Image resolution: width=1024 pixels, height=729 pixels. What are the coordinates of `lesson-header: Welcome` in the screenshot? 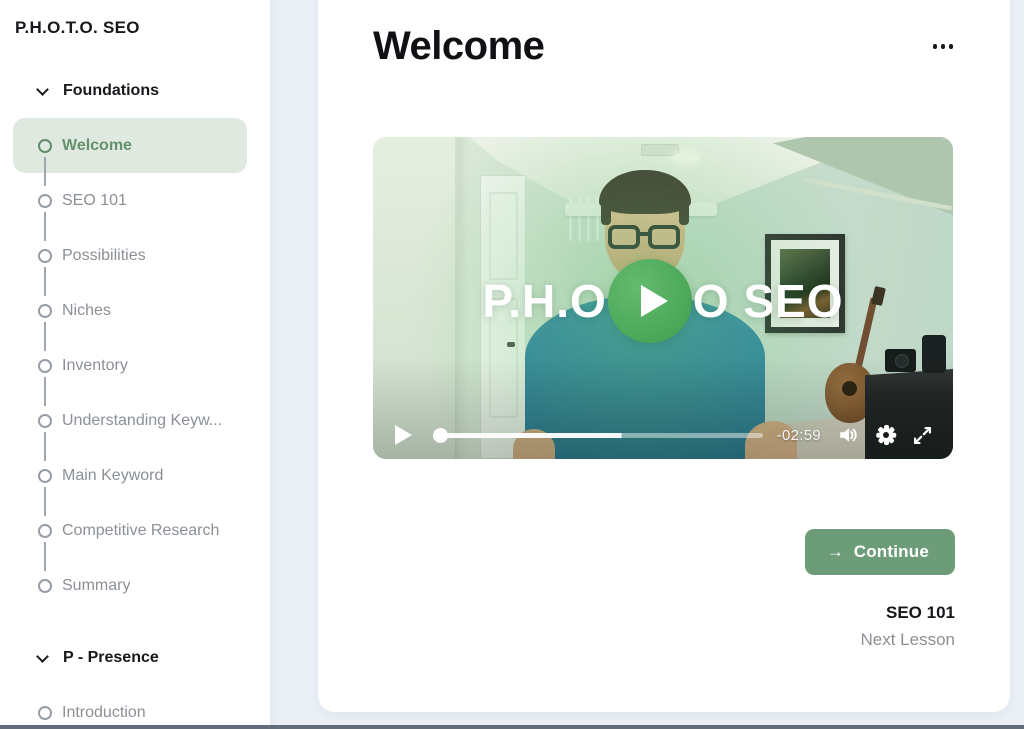 It's located at (664, 34).